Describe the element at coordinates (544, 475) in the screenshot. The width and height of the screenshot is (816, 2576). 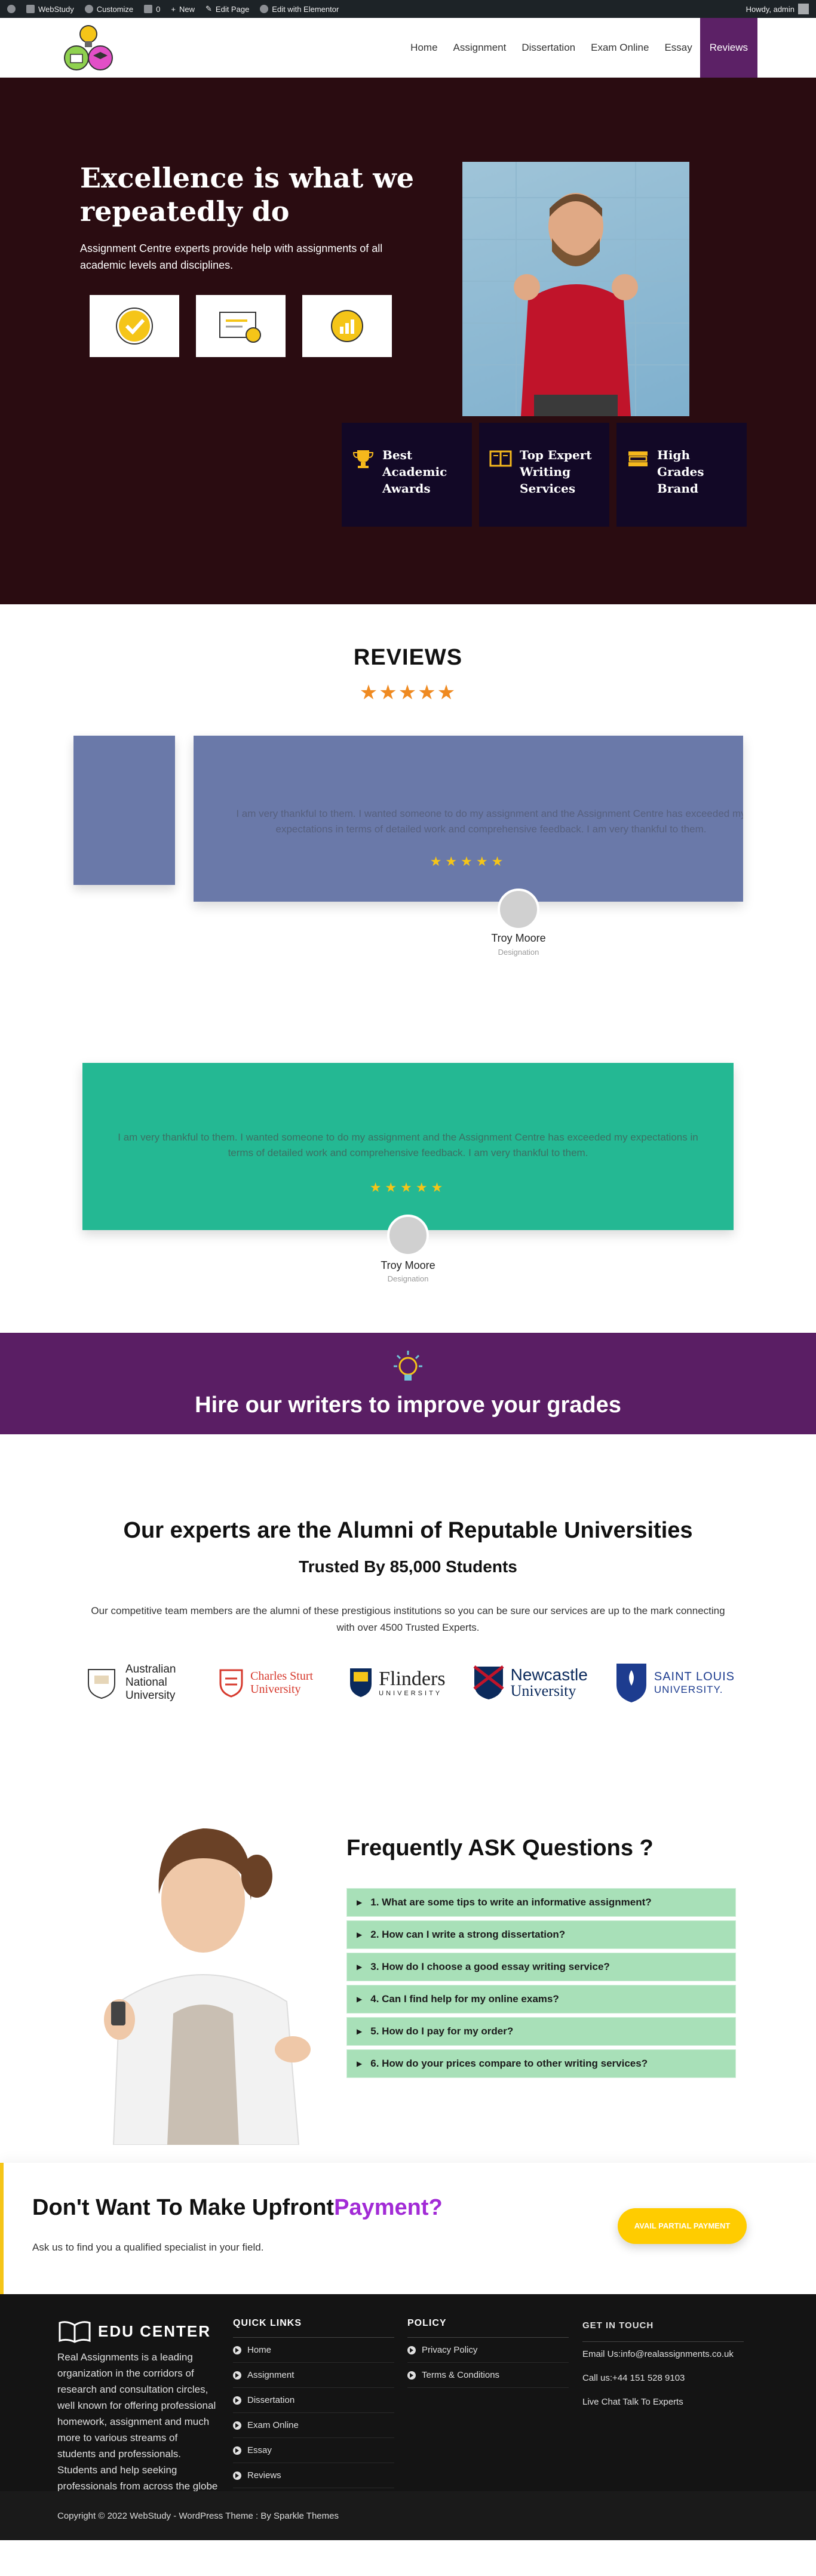
I see `feature-card-writing: Top Expert Writing Services` at that location.